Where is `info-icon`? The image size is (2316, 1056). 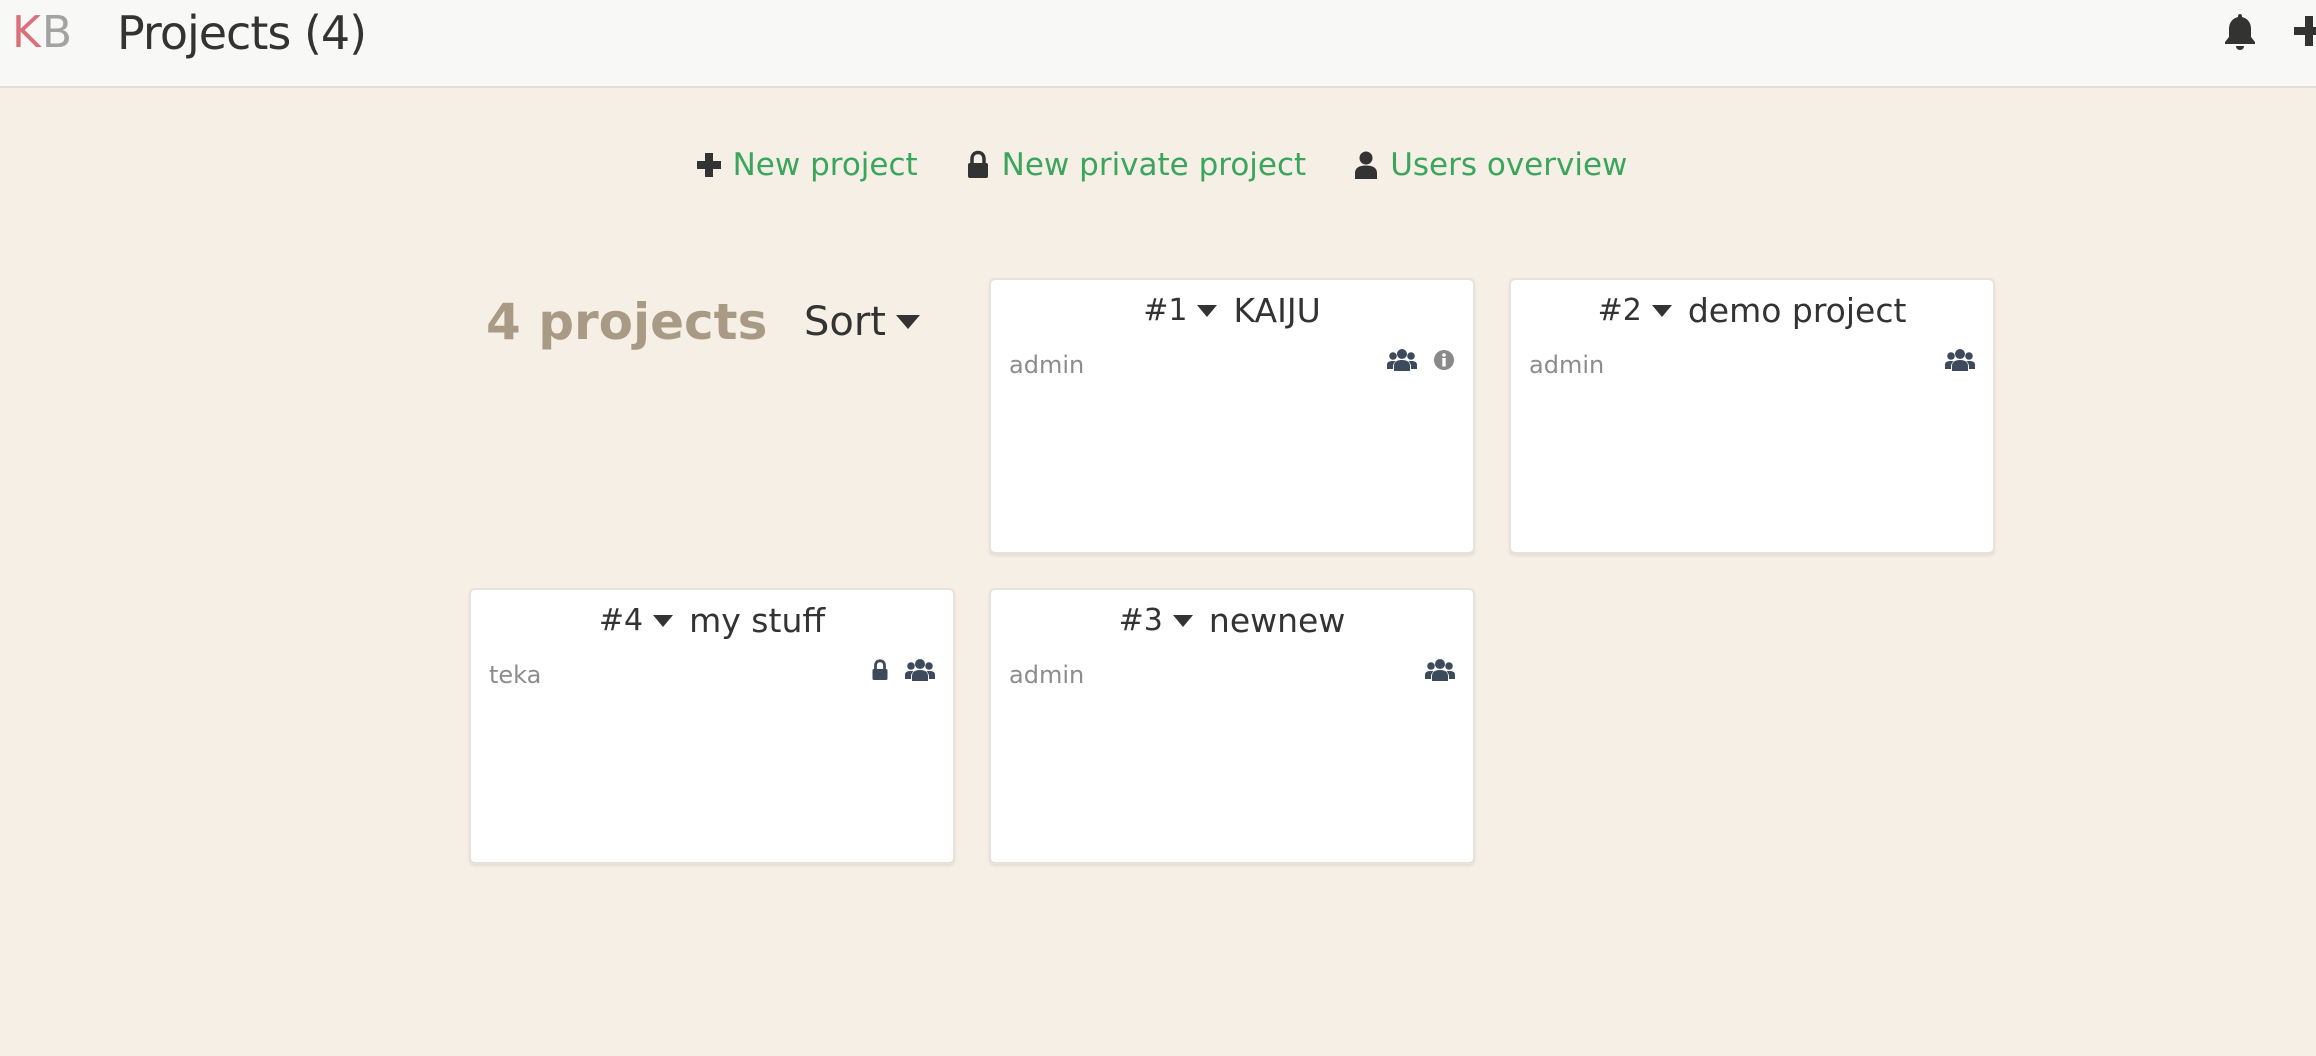 info-icon is located at coordinates (1444, 360).